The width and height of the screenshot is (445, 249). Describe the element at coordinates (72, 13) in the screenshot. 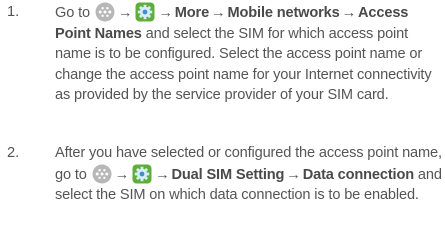

I see `go-to-text: Go to` at that location.